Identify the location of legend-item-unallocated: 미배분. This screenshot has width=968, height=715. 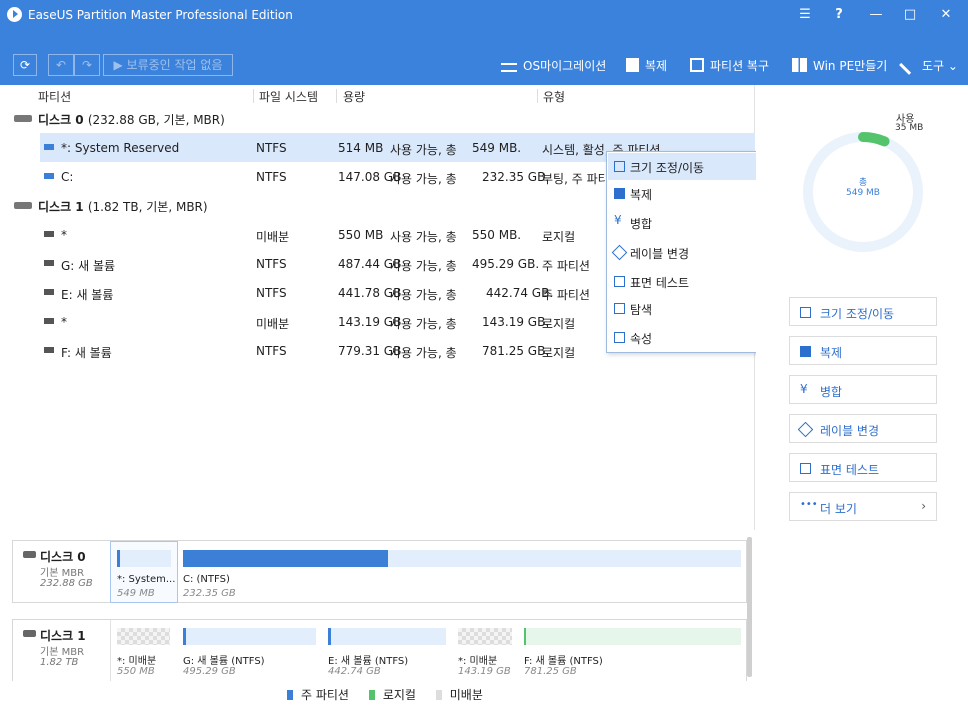
(459, 695).